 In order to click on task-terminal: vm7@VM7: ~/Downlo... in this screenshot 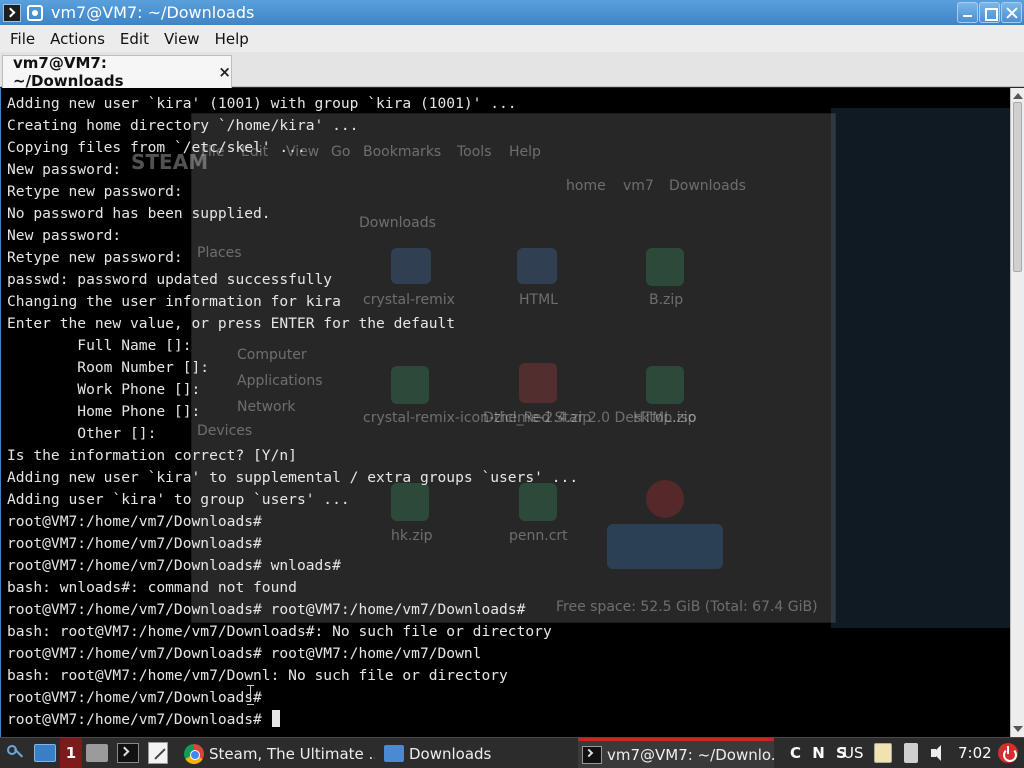, I will do `click(676, 753)`.